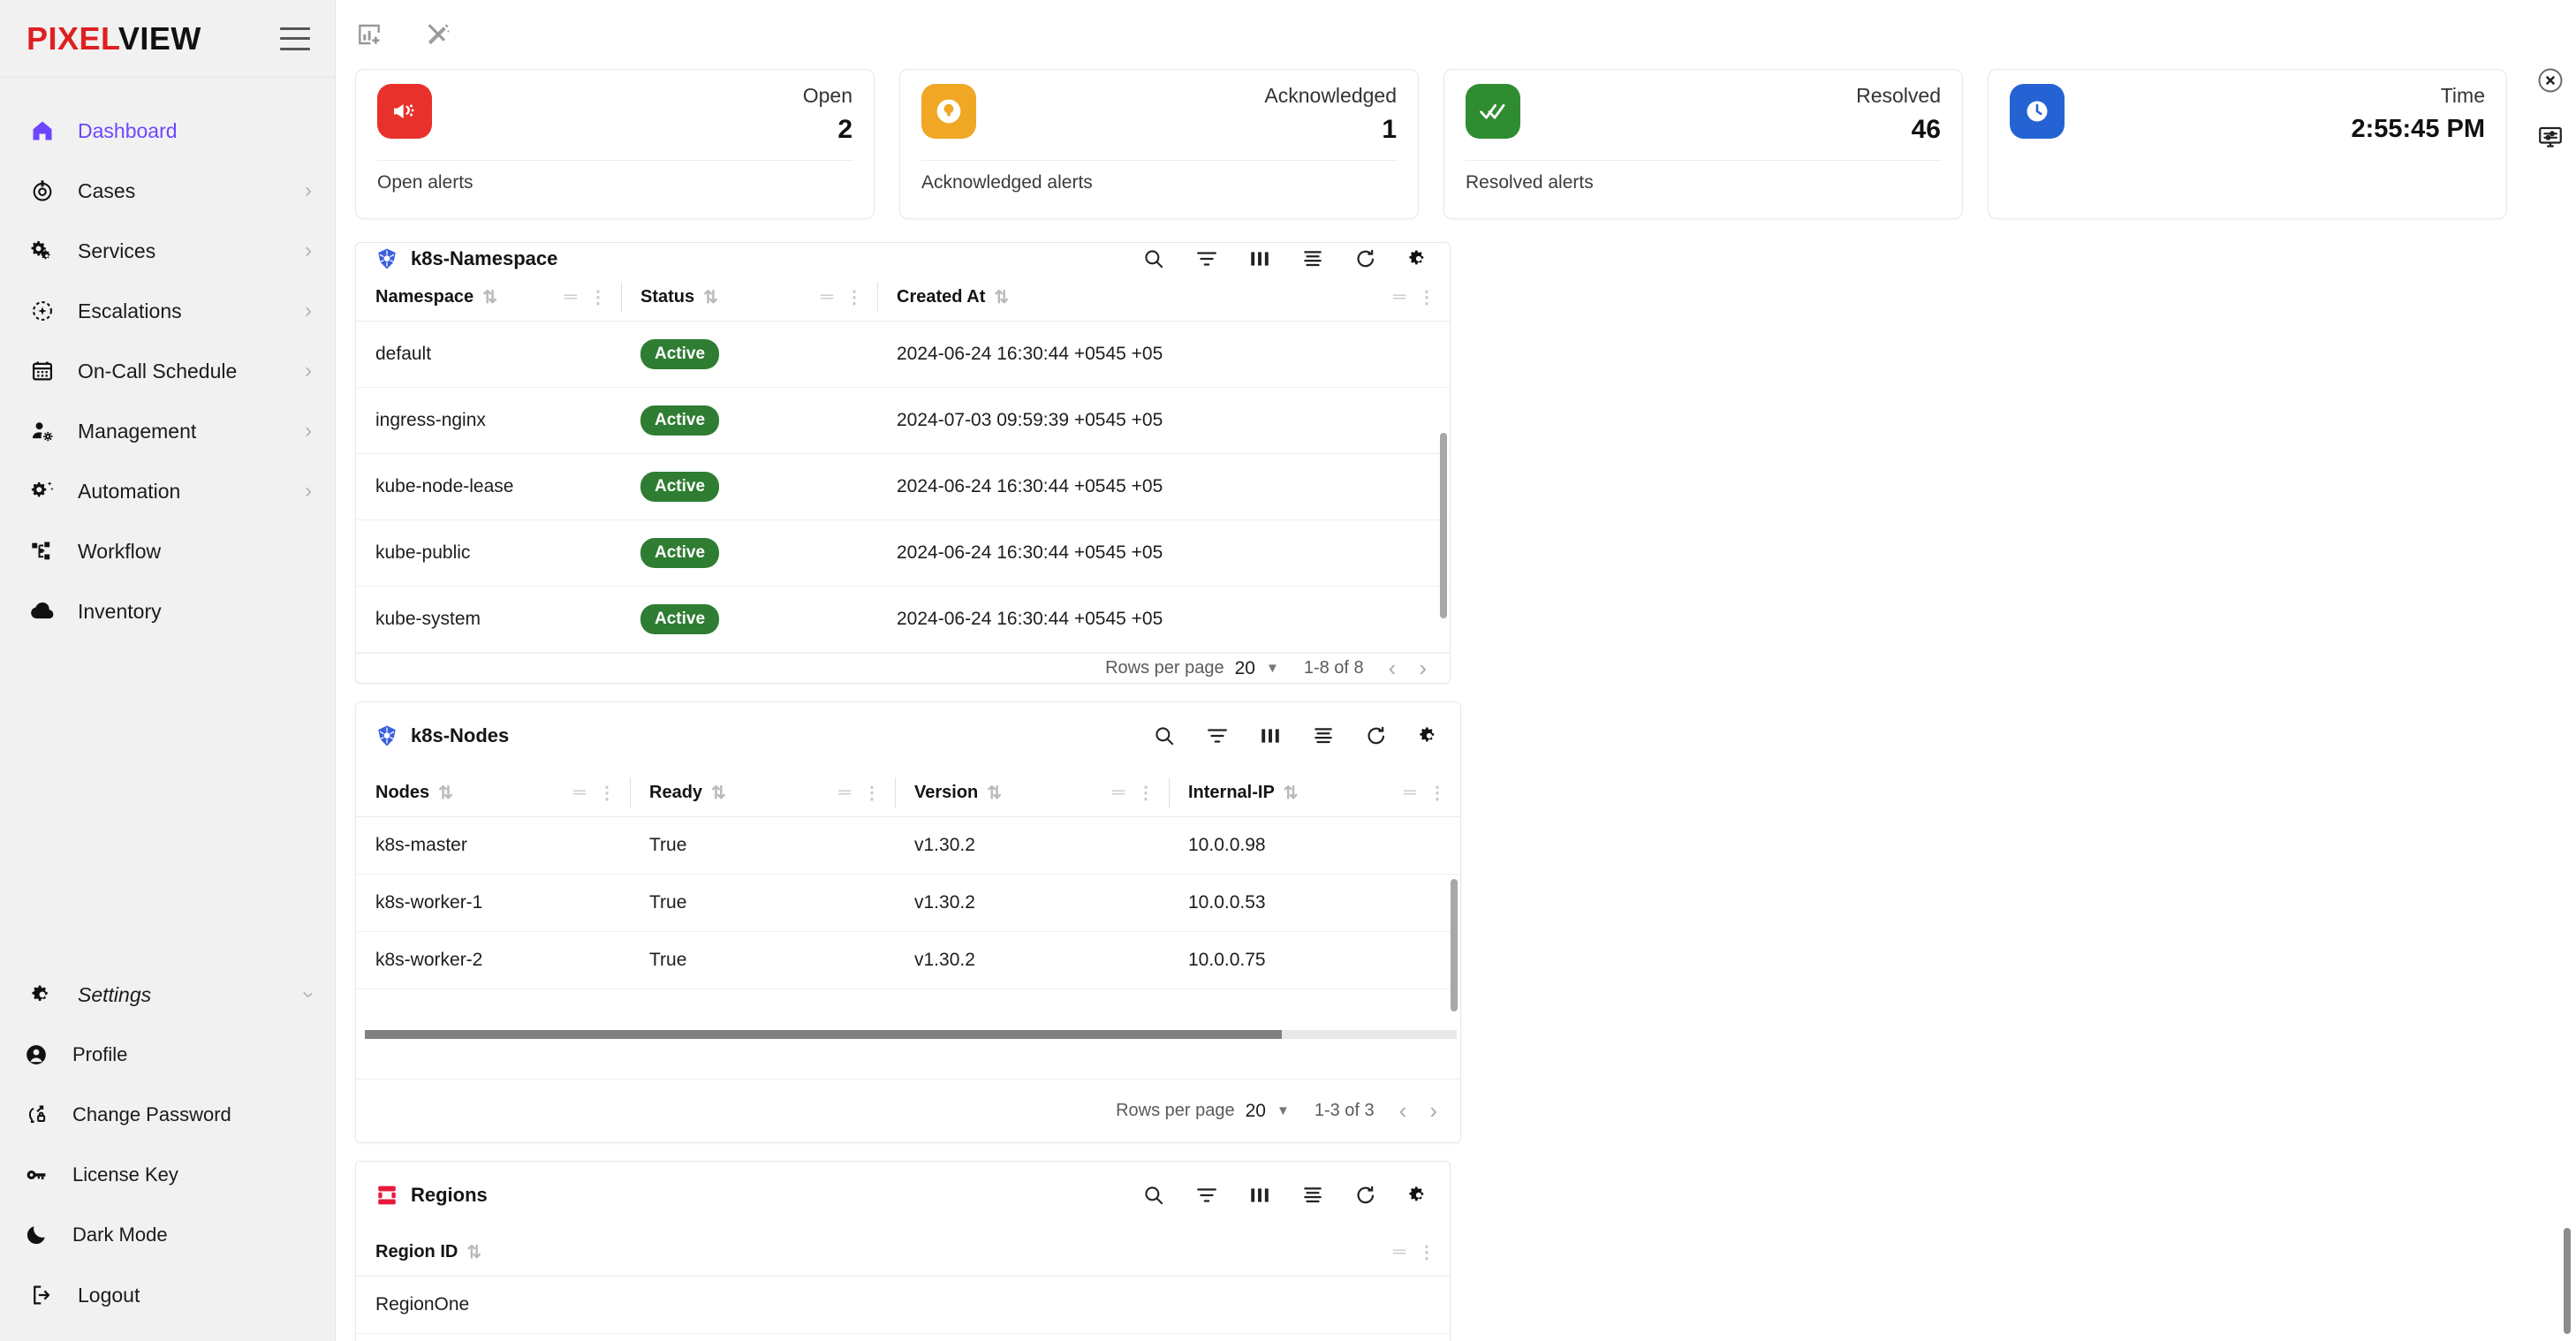 Image resolution: width=2576 pixels, height=1341 pixels. I want to click on sidebar-item-dark-mode: Dark Mode, so click(168, 1235).